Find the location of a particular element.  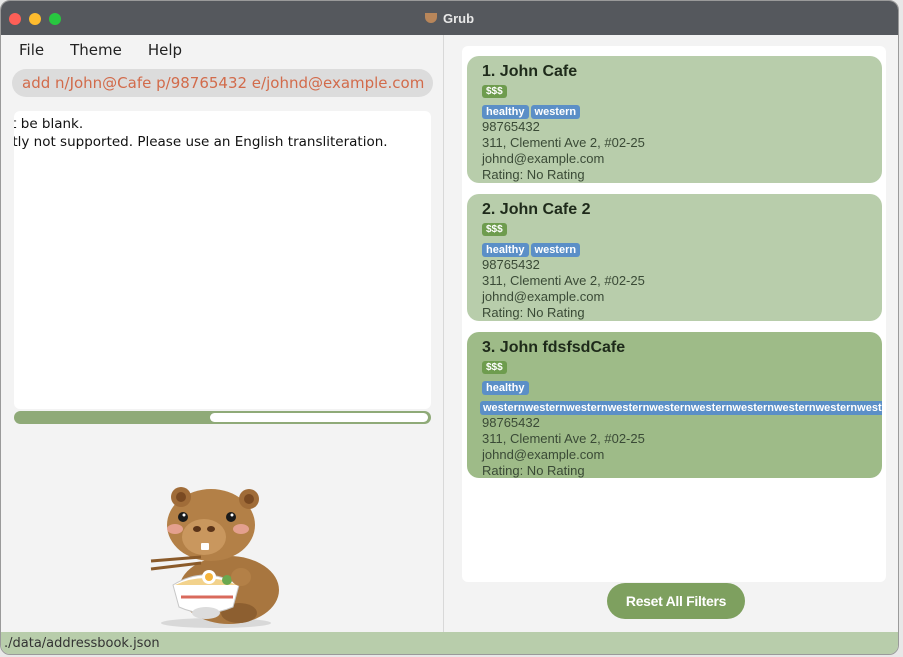

menu-help: Help is located at coordinates (165, 50).